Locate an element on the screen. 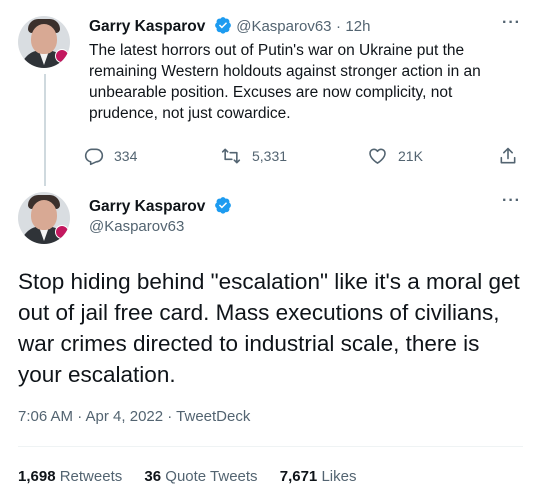 The width and height of the screenshot is (535, 504). tweet-1-header: Garry Kasparov @Kasparov63 · 12h is located at coordinates (229, 26).